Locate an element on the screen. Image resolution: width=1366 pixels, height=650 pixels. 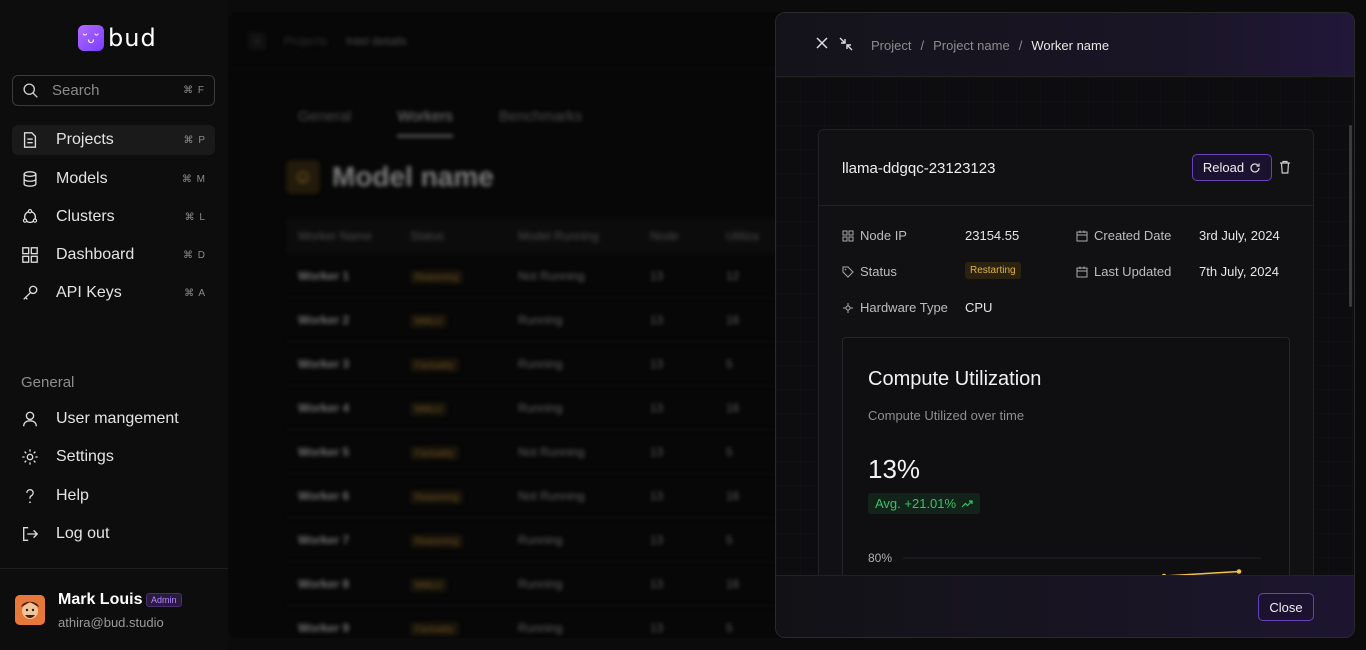
sidebar-item-clusters: Clusters ⌘ L is located at coordinates (113, 217).